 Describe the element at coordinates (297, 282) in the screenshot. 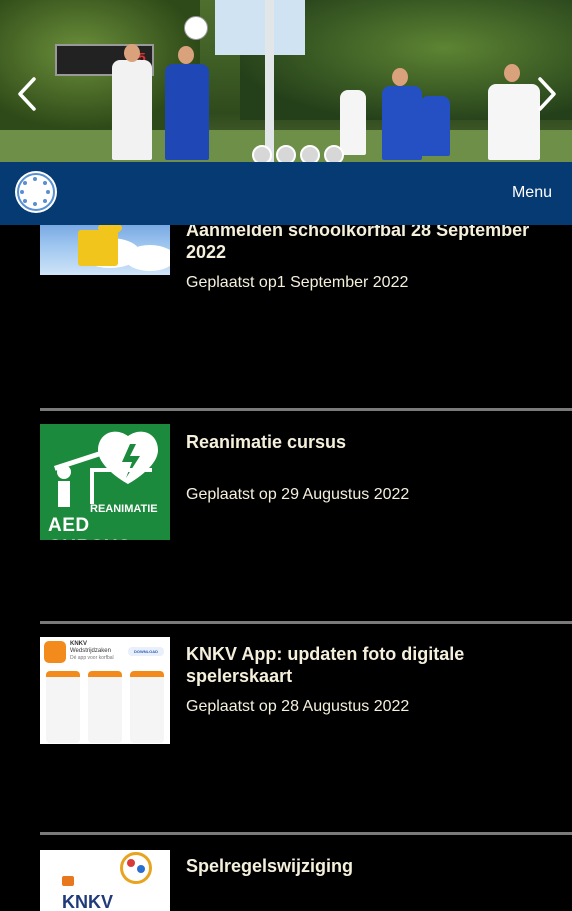

I see `post-date: Geplaatst op1 September 2022` at that location.